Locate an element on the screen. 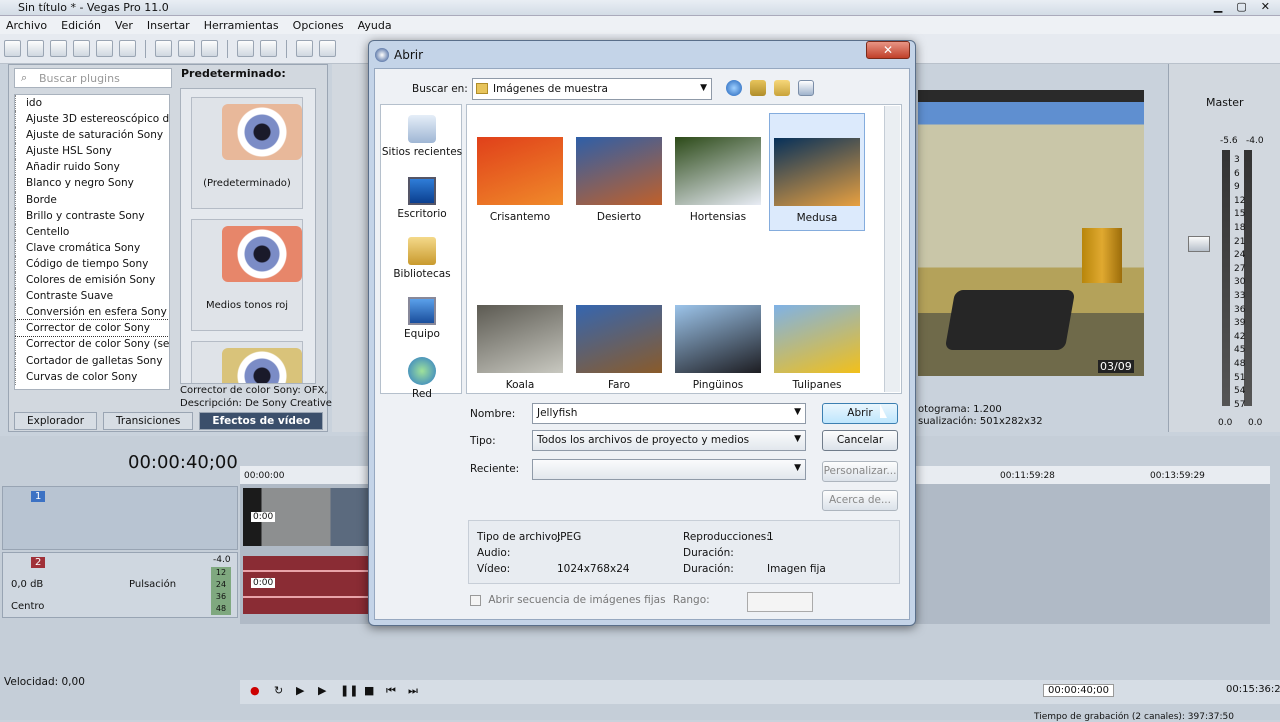  file-item-desierto: Desierto is located at coordinates (619, 180).